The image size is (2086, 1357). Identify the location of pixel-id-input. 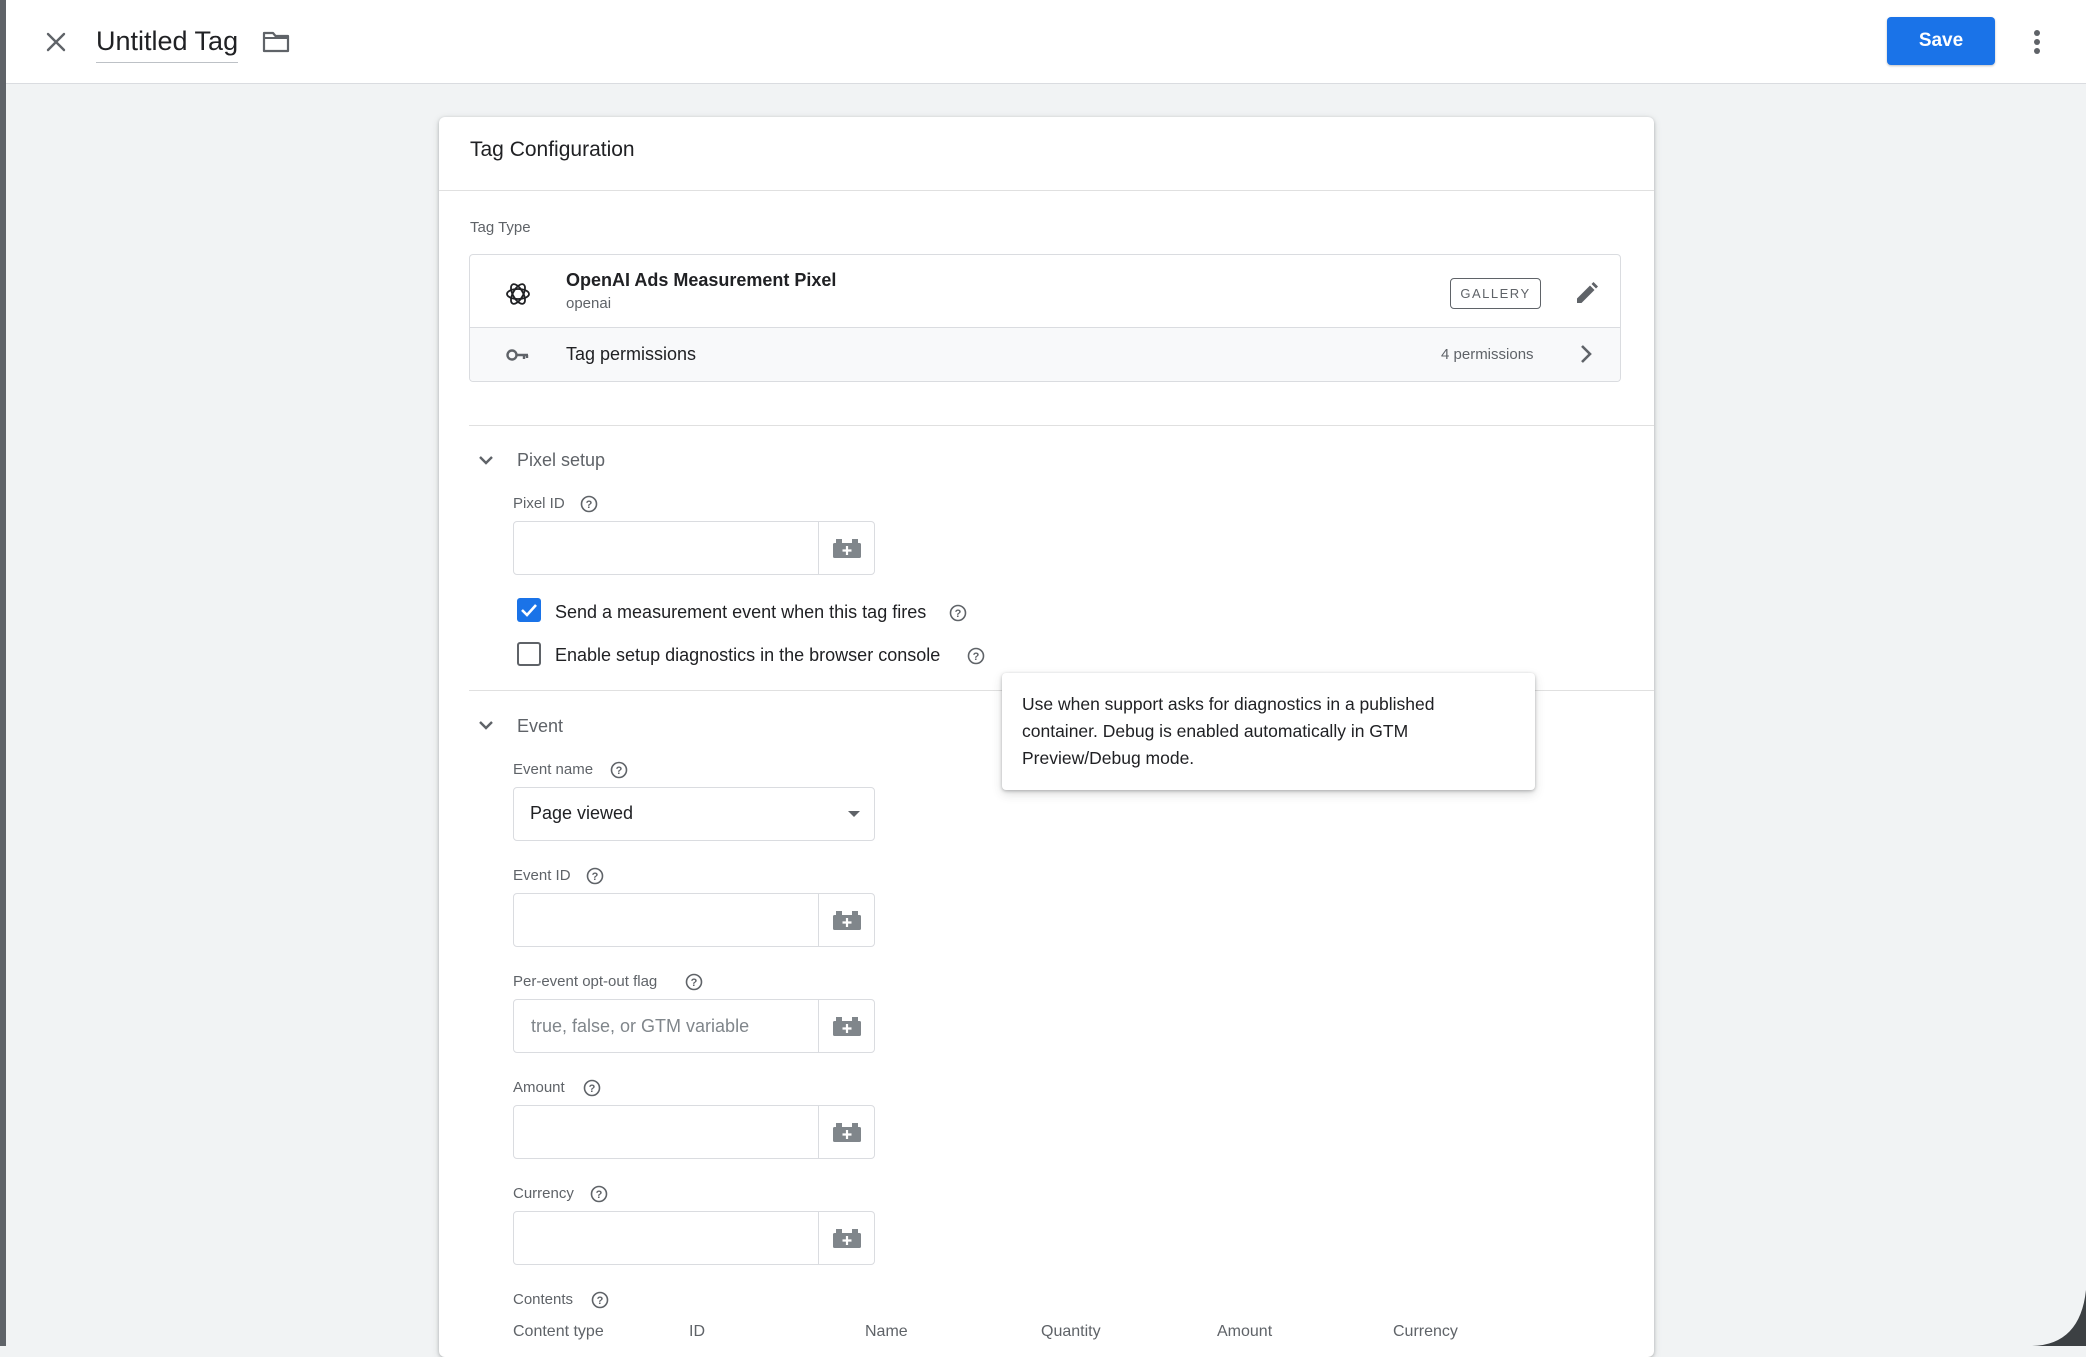
(667, 548).